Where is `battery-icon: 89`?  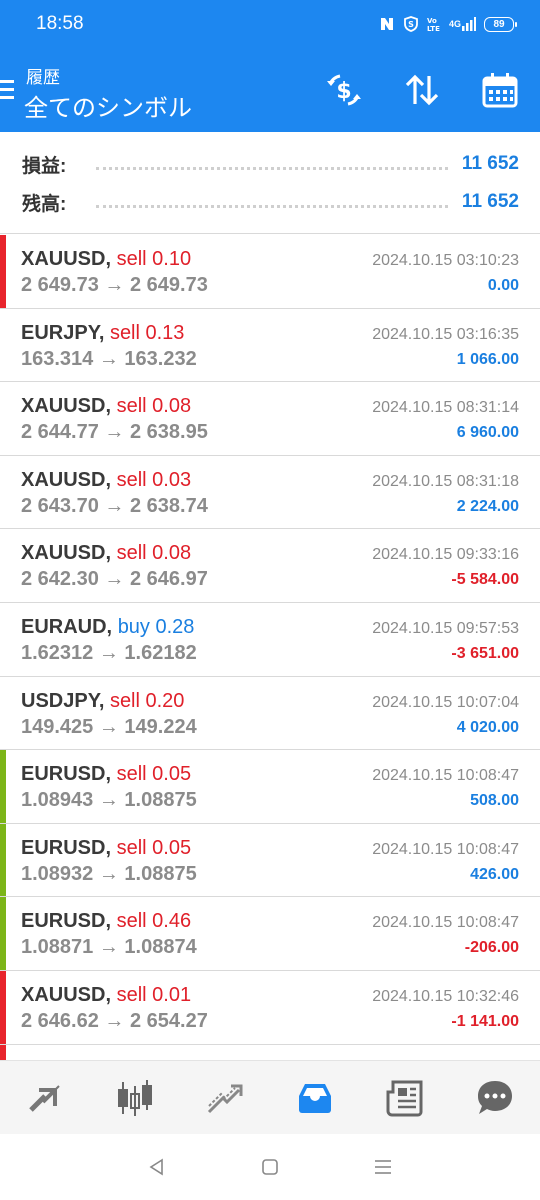
battery-icon: 89 is located at coordinates (500, 24).